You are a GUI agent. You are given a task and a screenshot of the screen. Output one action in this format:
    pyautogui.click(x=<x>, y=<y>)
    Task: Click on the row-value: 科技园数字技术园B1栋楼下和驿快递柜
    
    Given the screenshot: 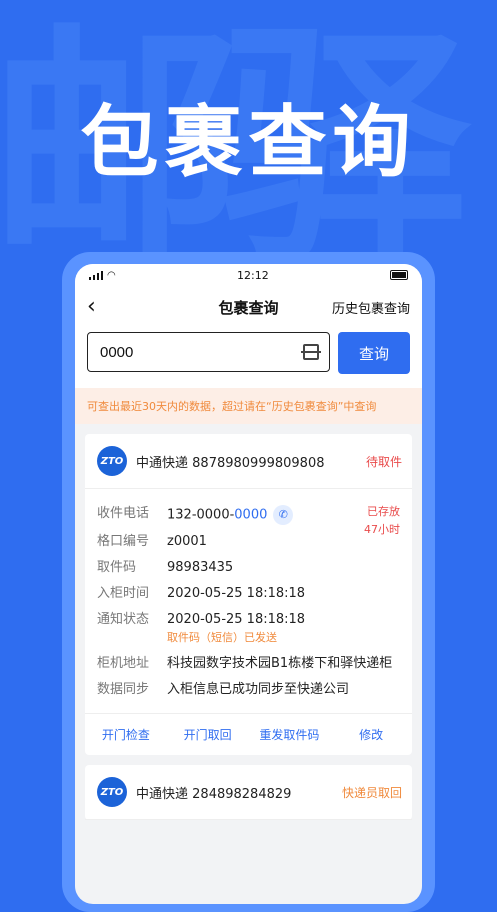 What is the action you would take?
    pyautogui.click(x=280, y=663)
    